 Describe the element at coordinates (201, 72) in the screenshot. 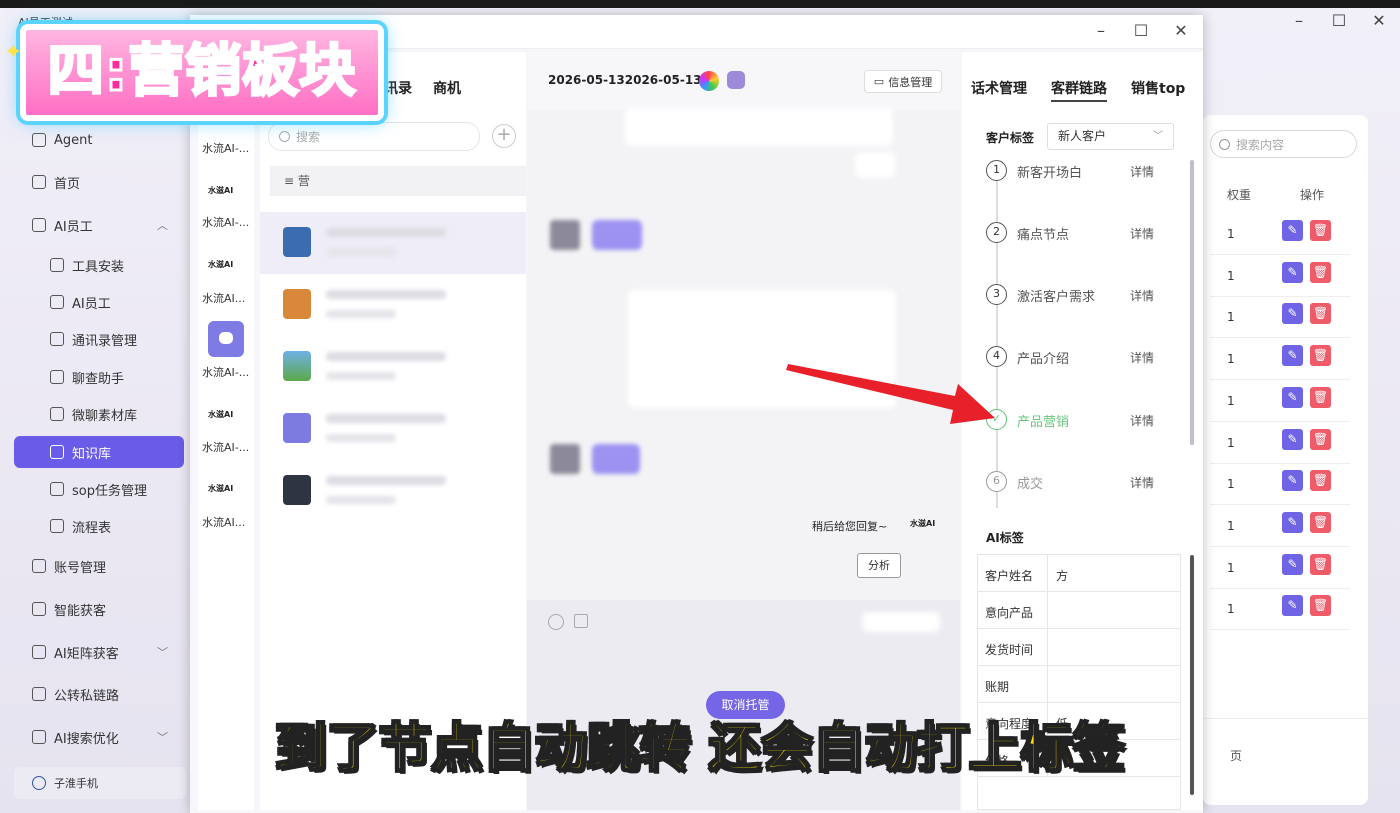

I see `banner-text: 四:营销板块` at that location.